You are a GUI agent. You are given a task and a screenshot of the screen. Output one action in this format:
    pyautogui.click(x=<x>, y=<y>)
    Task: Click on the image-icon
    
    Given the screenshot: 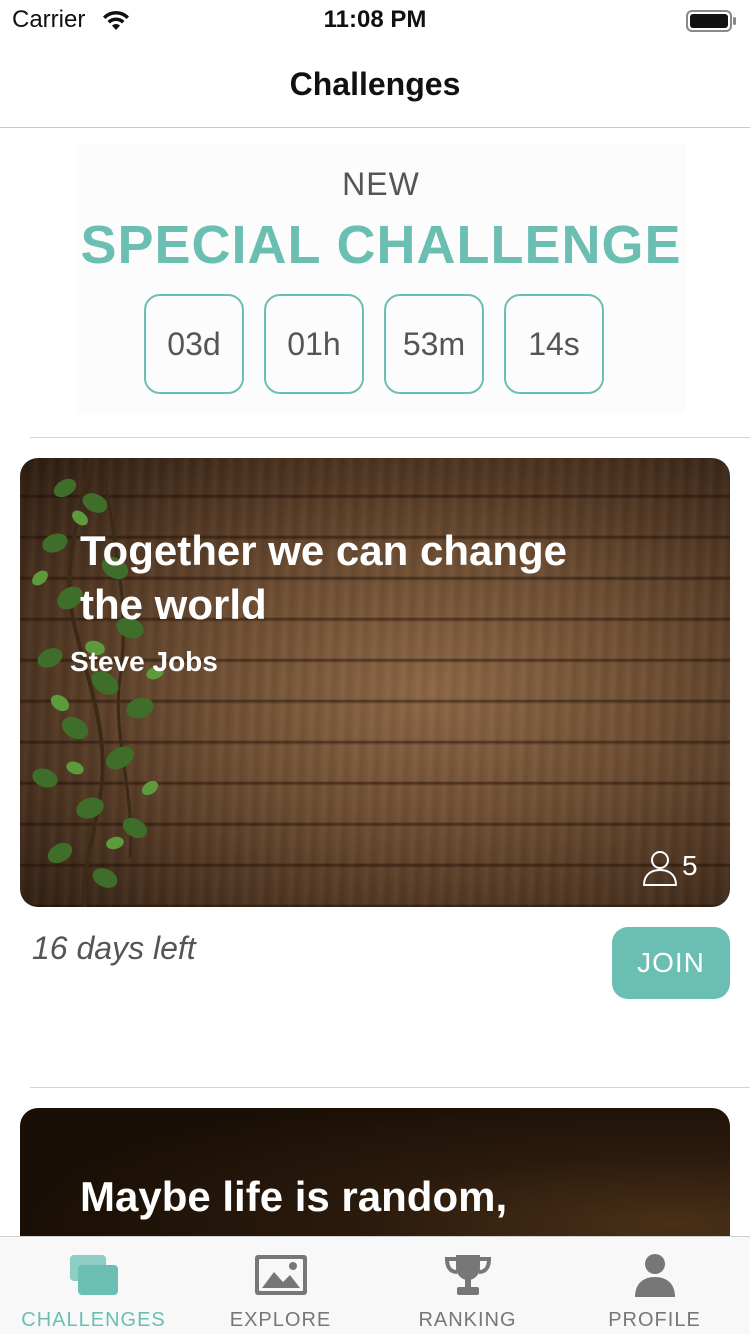 What is the action you would take?
    pyautogui.click(x=280, y=1275)
    